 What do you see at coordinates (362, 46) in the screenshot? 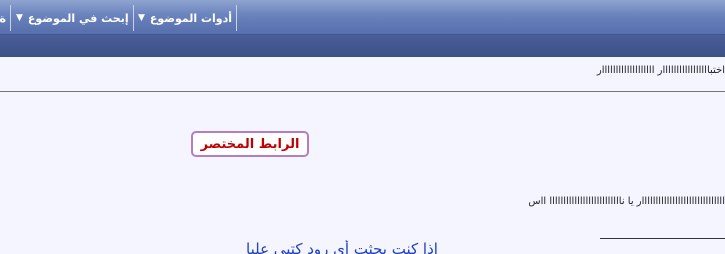
I see `thread-header-bar` at bounding box center [362, 46].